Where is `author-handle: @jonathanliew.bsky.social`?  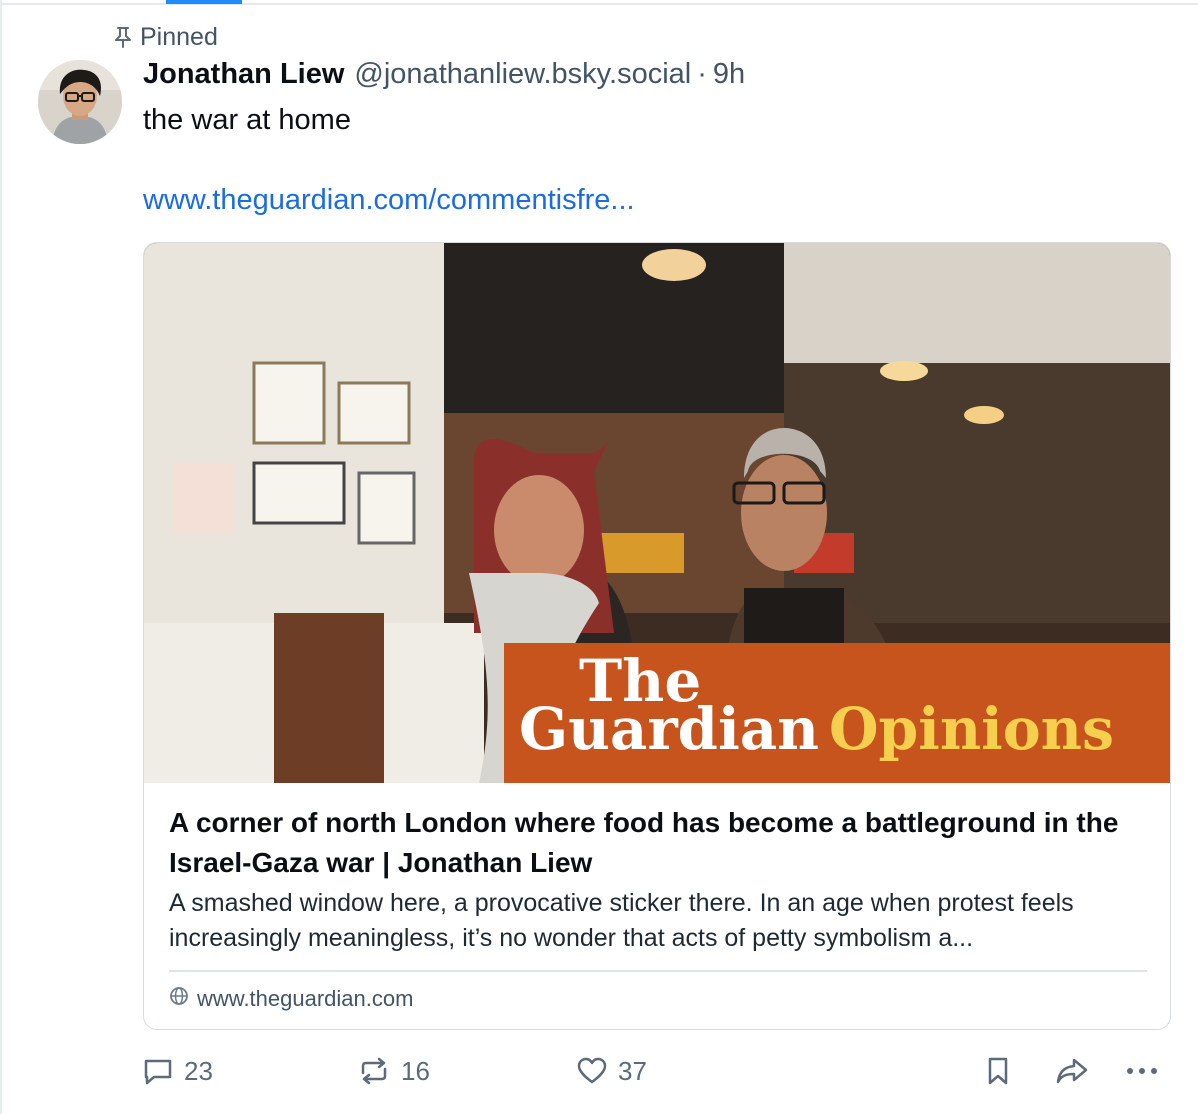
author-handle: @jonathanliew.bsky.social is located at coordinates (522, 74).